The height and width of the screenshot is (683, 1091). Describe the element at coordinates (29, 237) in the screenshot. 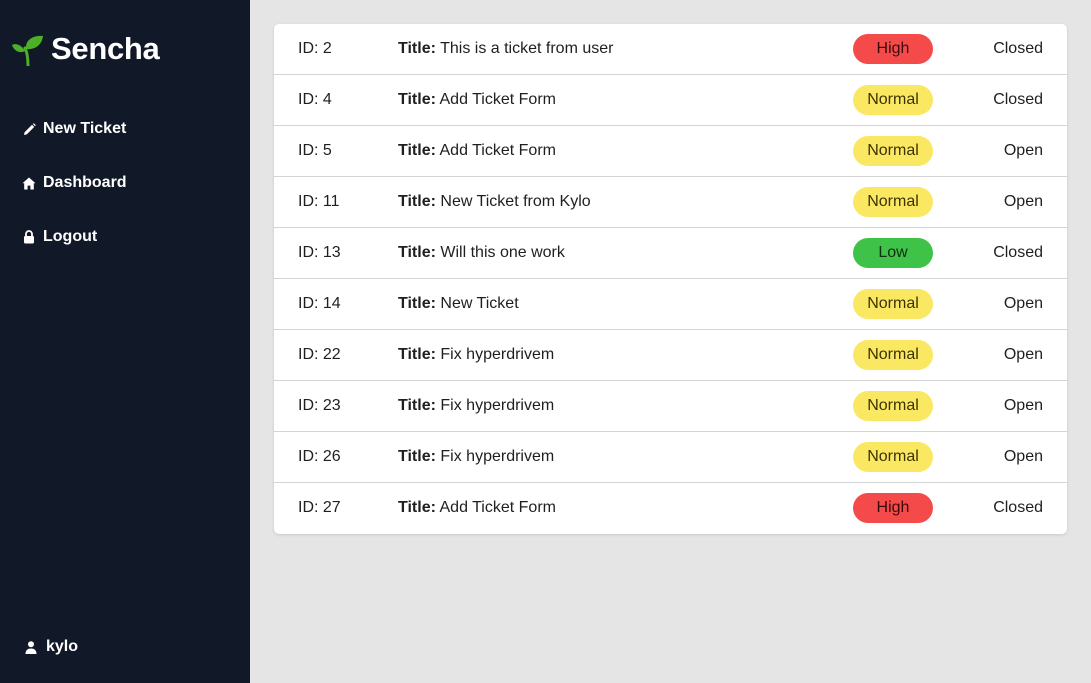

I see `lock-icon` at that location.